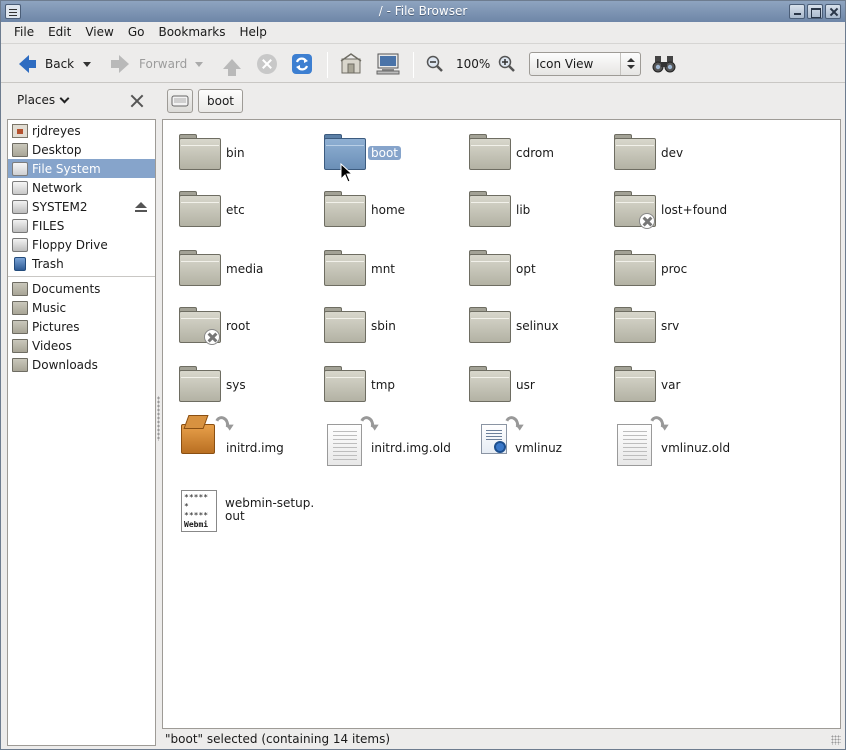  What do you see at coordinates (696, 448) in the screenshot?
I see `file-name: vmlinuz.old` at bounding box center [696, 448].